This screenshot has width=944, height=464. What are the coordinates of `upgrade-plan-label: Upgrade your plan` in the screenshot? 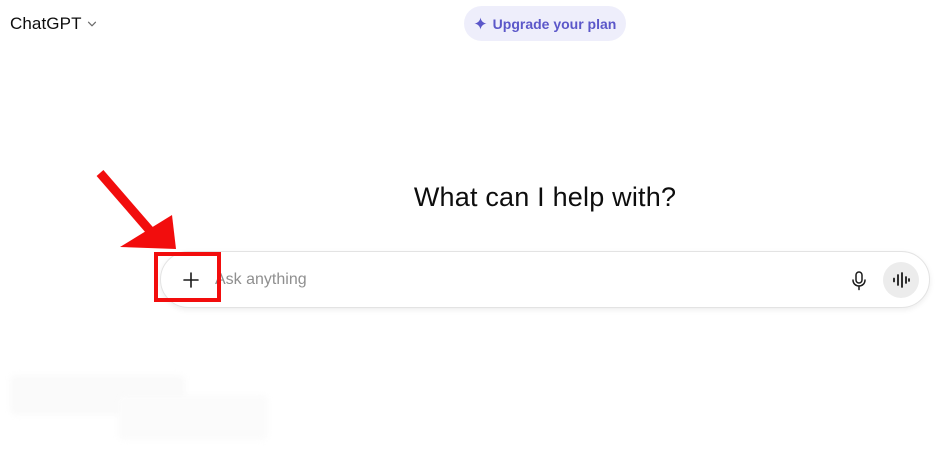 It's located at (554, 23).